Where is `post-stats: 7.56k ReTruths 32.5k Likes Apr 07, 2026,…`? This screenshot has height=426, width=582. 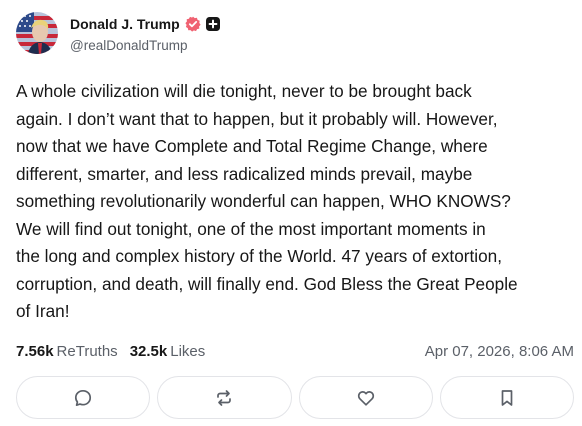 post-stats: 7.56k ReTruths 32.5k Likes Apr 07, 2026,… is located at coordinates (295, 351).